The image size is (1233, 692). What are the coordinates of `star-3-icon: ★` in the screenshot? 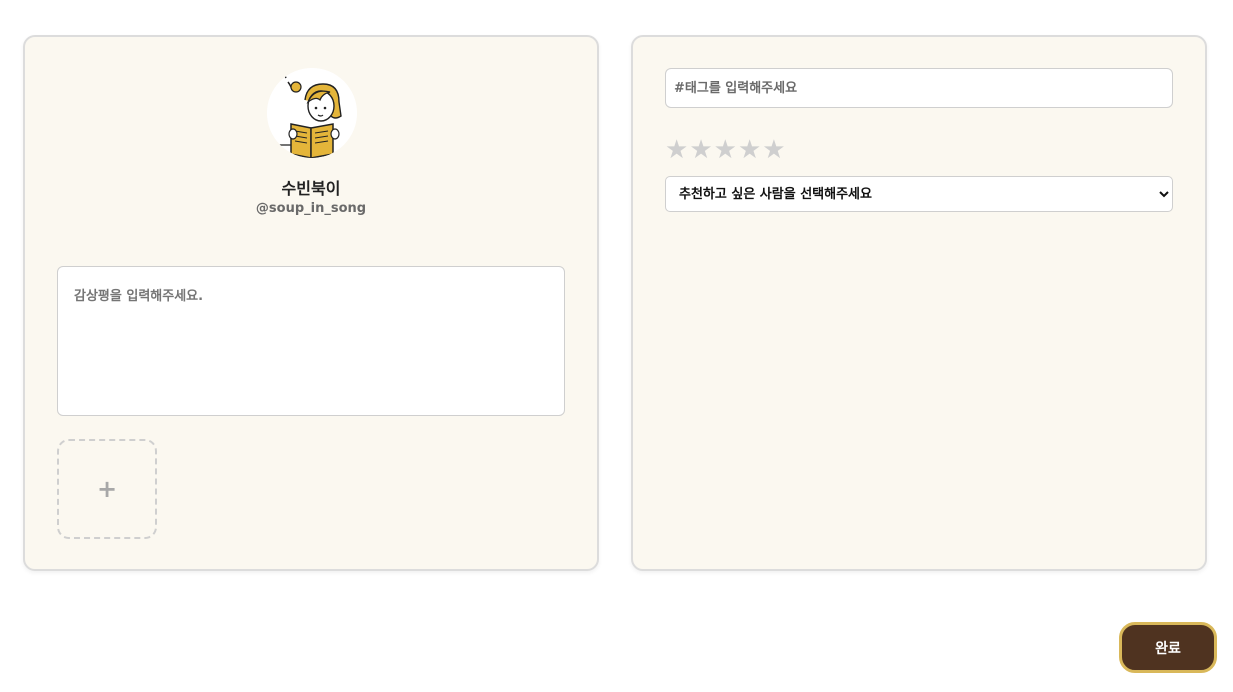 It's located at (725, 150).